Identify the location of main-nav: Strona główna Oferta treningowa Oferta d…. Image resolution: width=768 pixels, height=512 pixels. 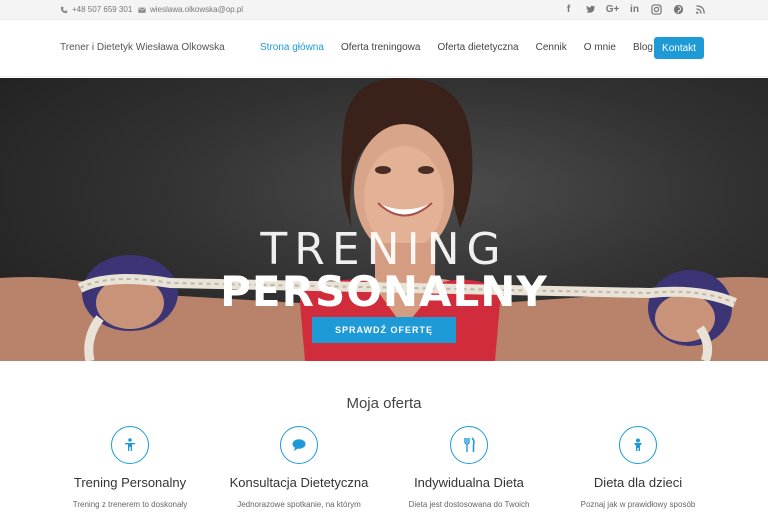
(465, 47).